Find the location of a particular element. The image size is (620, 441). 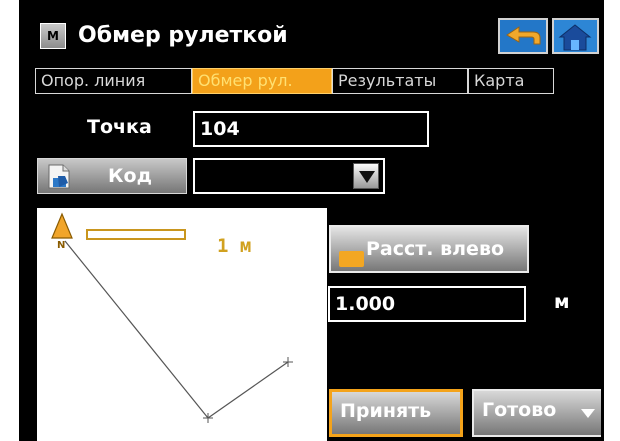

home-icon is located at coordinates (575, 36).